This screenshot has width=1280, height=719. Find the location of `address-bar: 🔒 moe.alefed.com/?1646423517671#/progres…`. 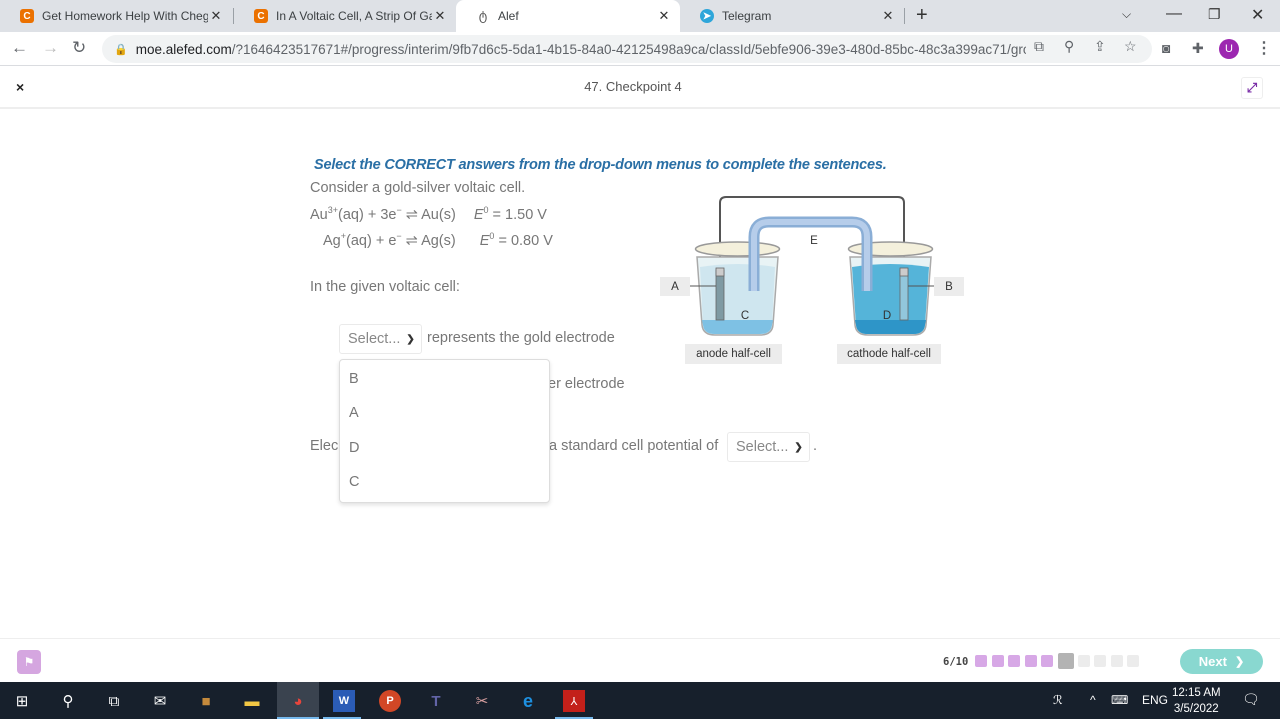

address-bar: 🔒 moe.alefed.com/?1646423517671#/progres… is located at coordinates (627, 49).